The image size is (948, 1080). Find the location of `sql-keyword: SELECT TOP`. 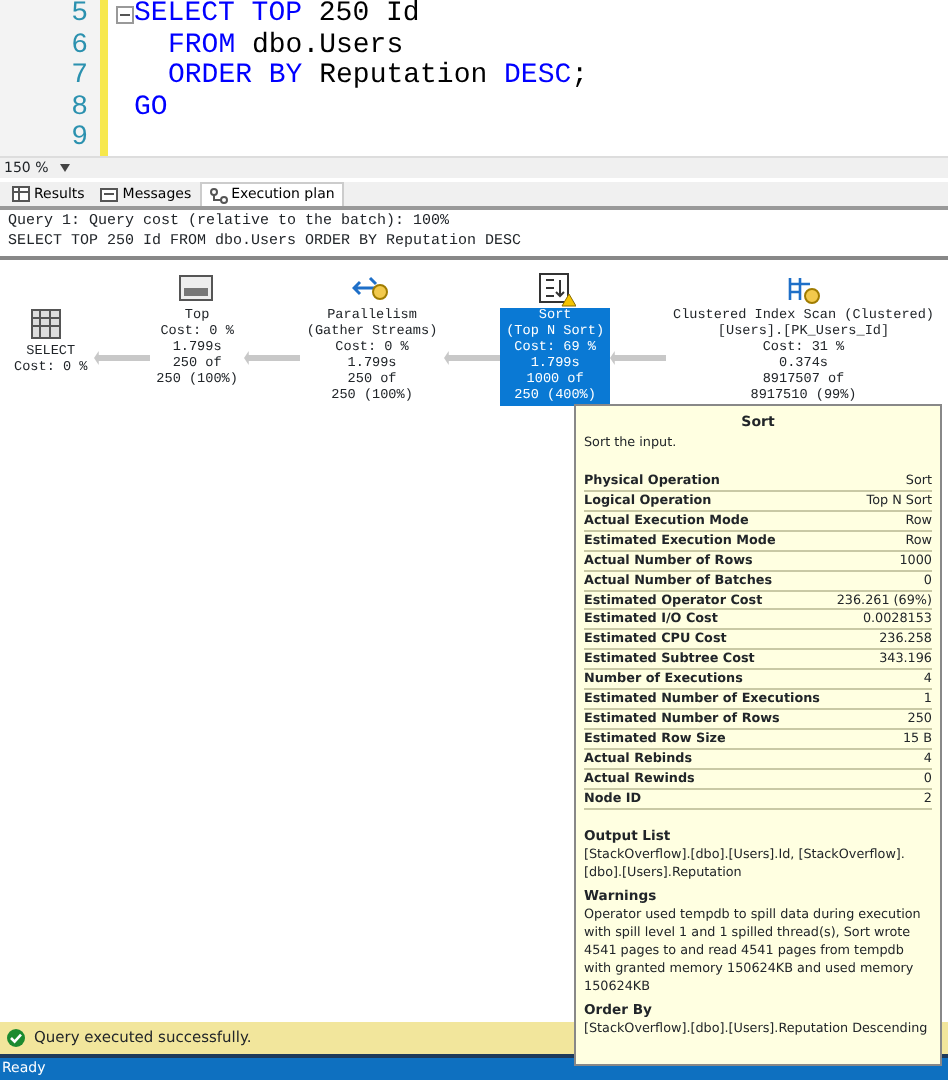

sql-keyword: SELECT TOP is located at coordinates (218, 15).